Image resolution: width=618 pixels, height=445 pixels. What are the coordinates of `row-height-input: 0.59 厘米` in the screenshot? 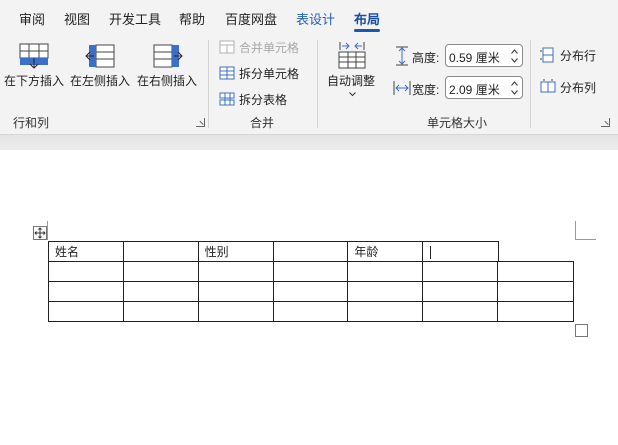 It's located at (484, 55).